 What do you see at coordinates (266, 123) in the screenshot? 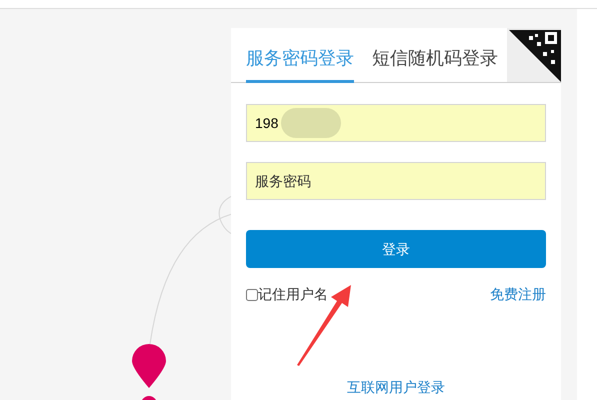
I see `phone-number: 198` at bounding box center [266, 123].